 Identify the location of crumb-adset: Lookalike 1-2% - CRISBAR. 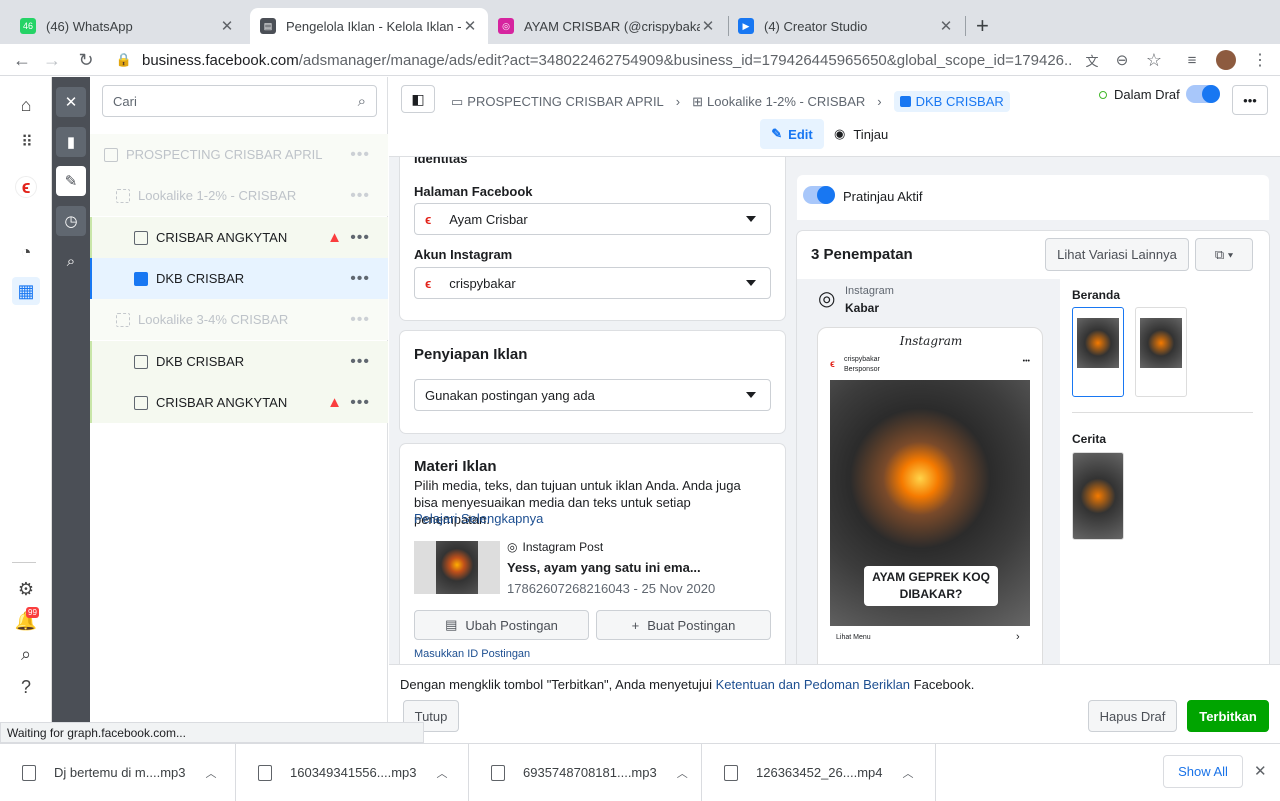
(786, 101).